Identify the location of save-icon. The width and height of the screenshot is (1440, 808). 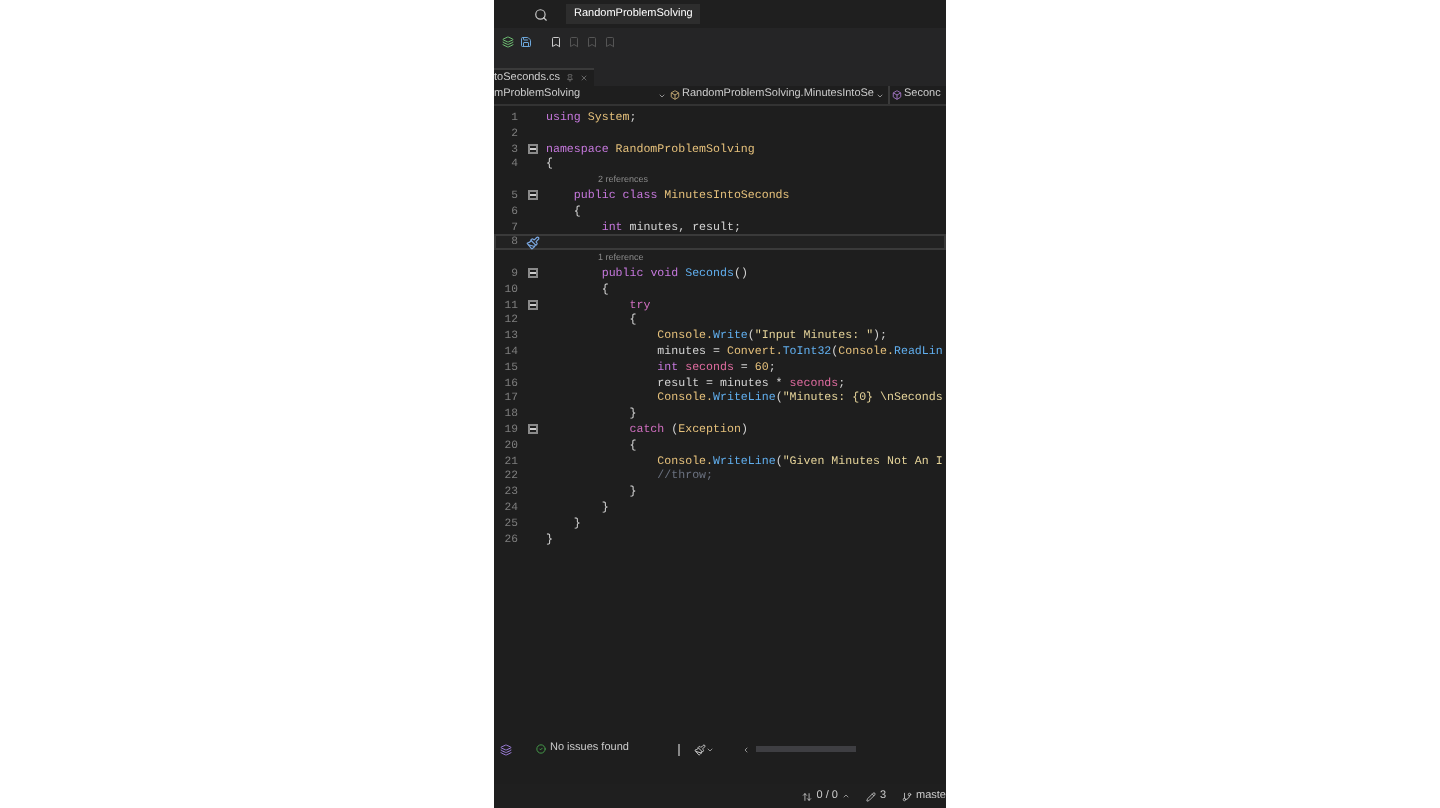
(526, 42).